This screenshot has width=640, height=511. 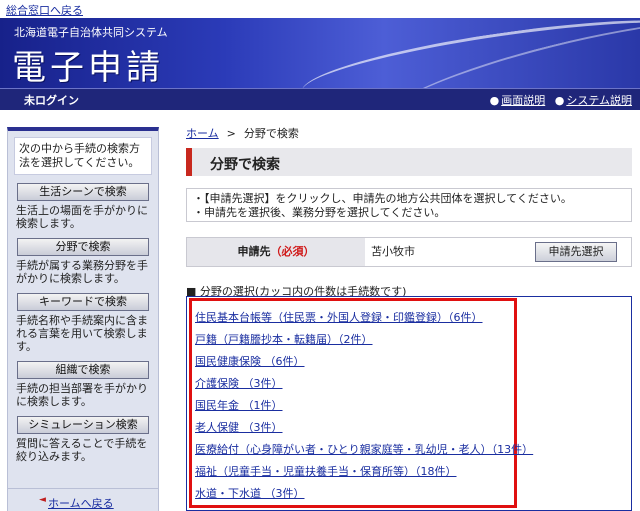 What do you see at coordinates (88, 68) in the screenshot?
I see `header-title: 電子申請` at bounding box center [88, 68].